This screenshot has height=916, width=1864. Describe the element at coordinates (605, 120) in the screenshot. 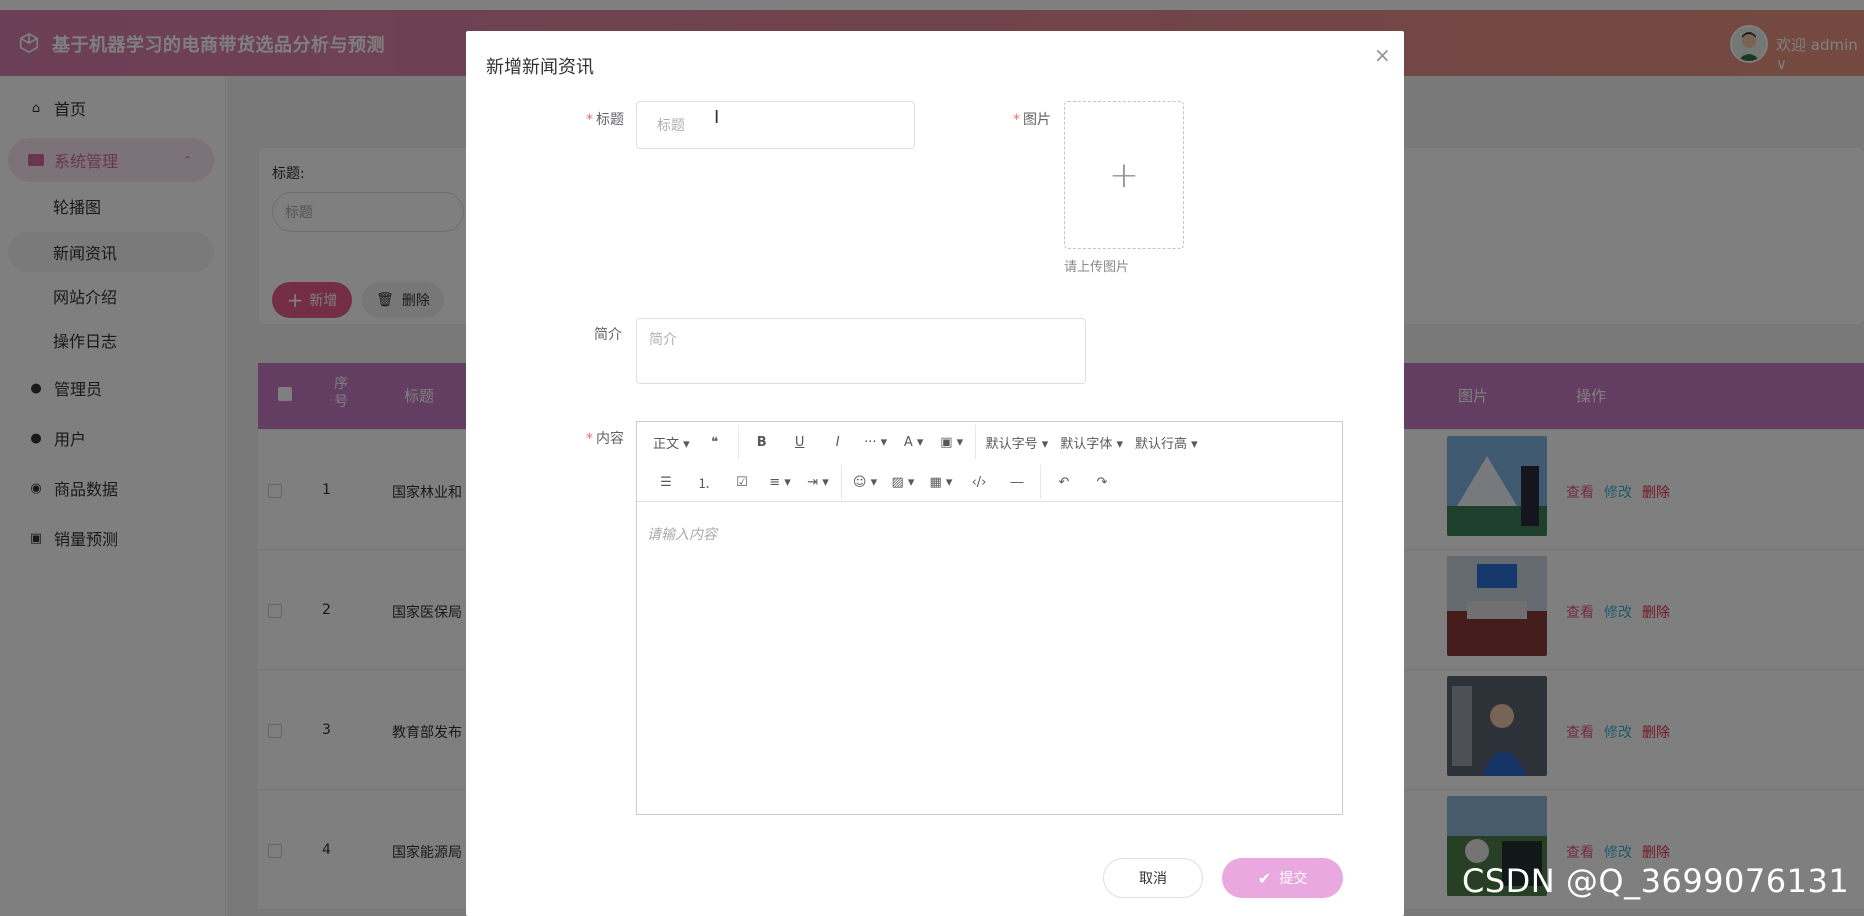

I see `title-field-label: * 标题` at that location.